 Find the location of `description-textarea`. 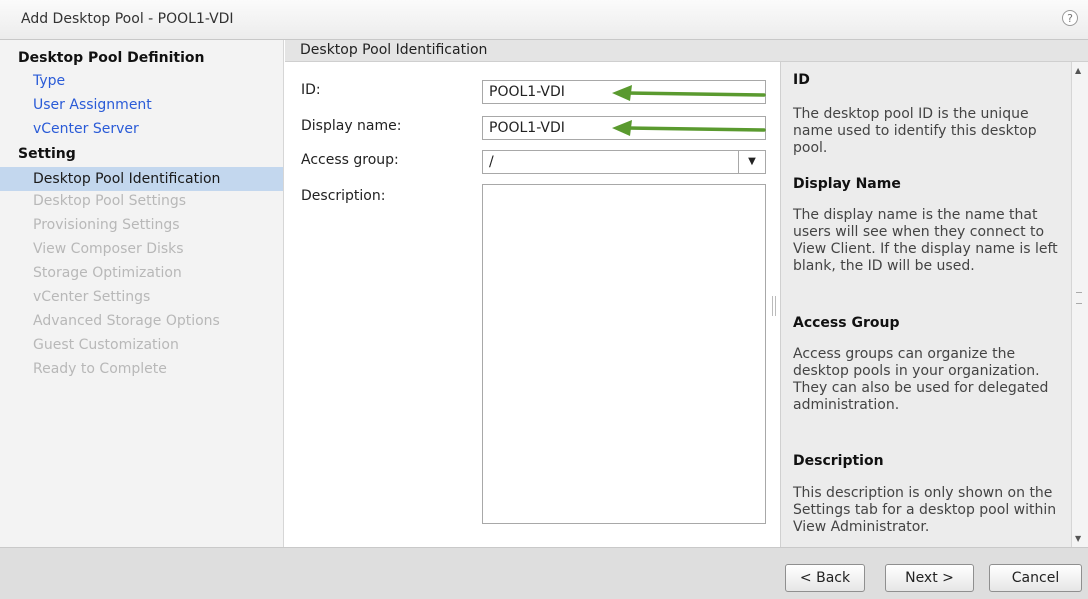

description-textarea is located at coordinates (624, 354).